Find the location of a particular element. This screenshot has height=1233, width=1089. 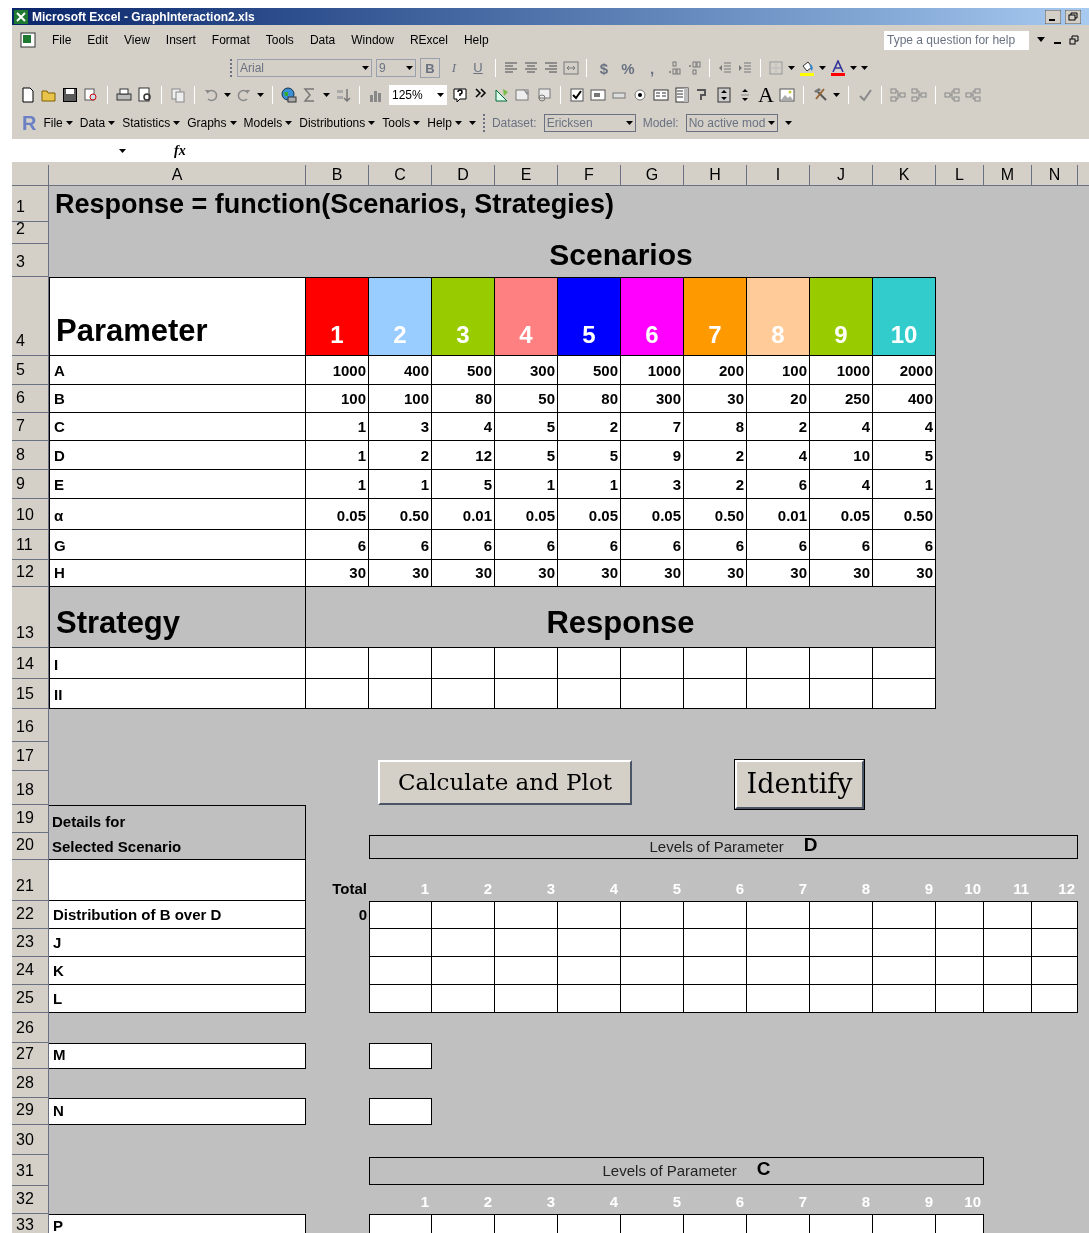

print-preview-icon is located at coordinates (145, 95).